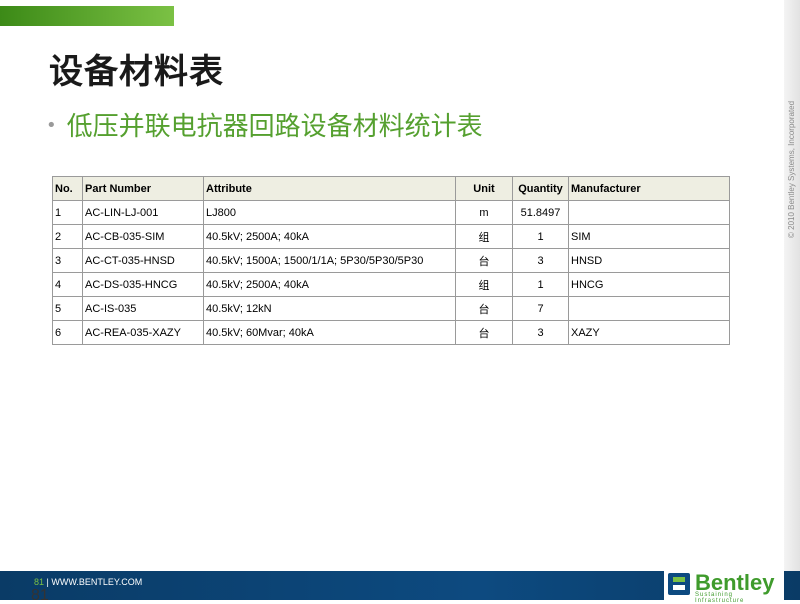  I want to click on header-attribute: Attribute, so click(329, 188).